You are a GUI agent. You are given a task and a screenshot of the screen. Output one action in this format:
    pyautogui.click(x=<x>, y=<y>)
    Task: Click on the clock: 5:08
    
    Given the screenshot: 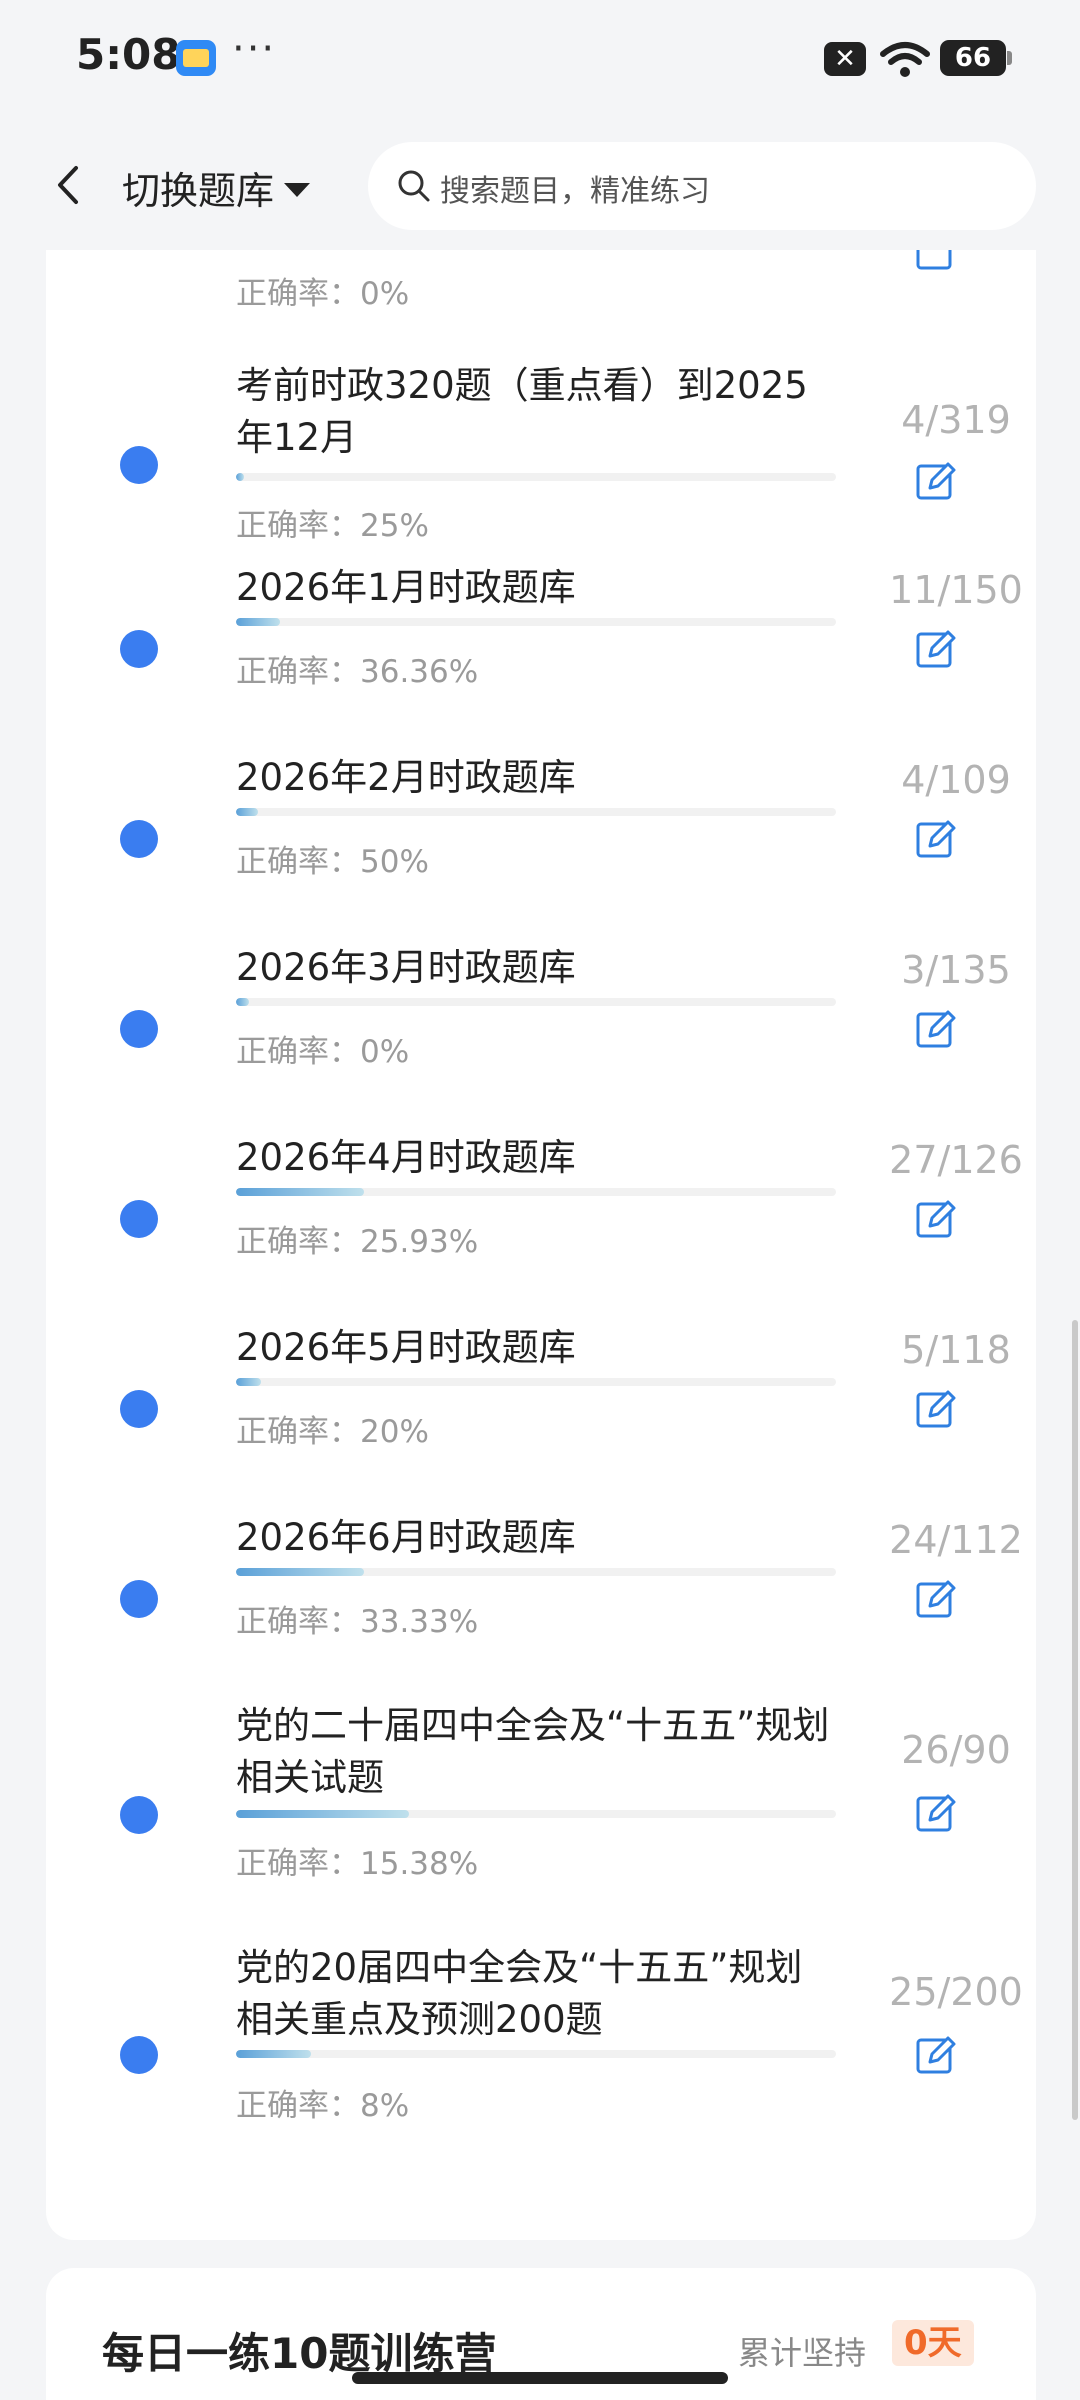 What is the action you would take?
    pyautogui.click(x=128, y=54)
    